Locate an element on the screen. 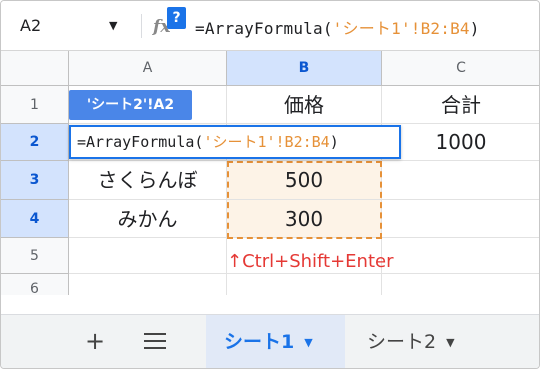  cell-b4: 300 is located at coordinates (304, 219).